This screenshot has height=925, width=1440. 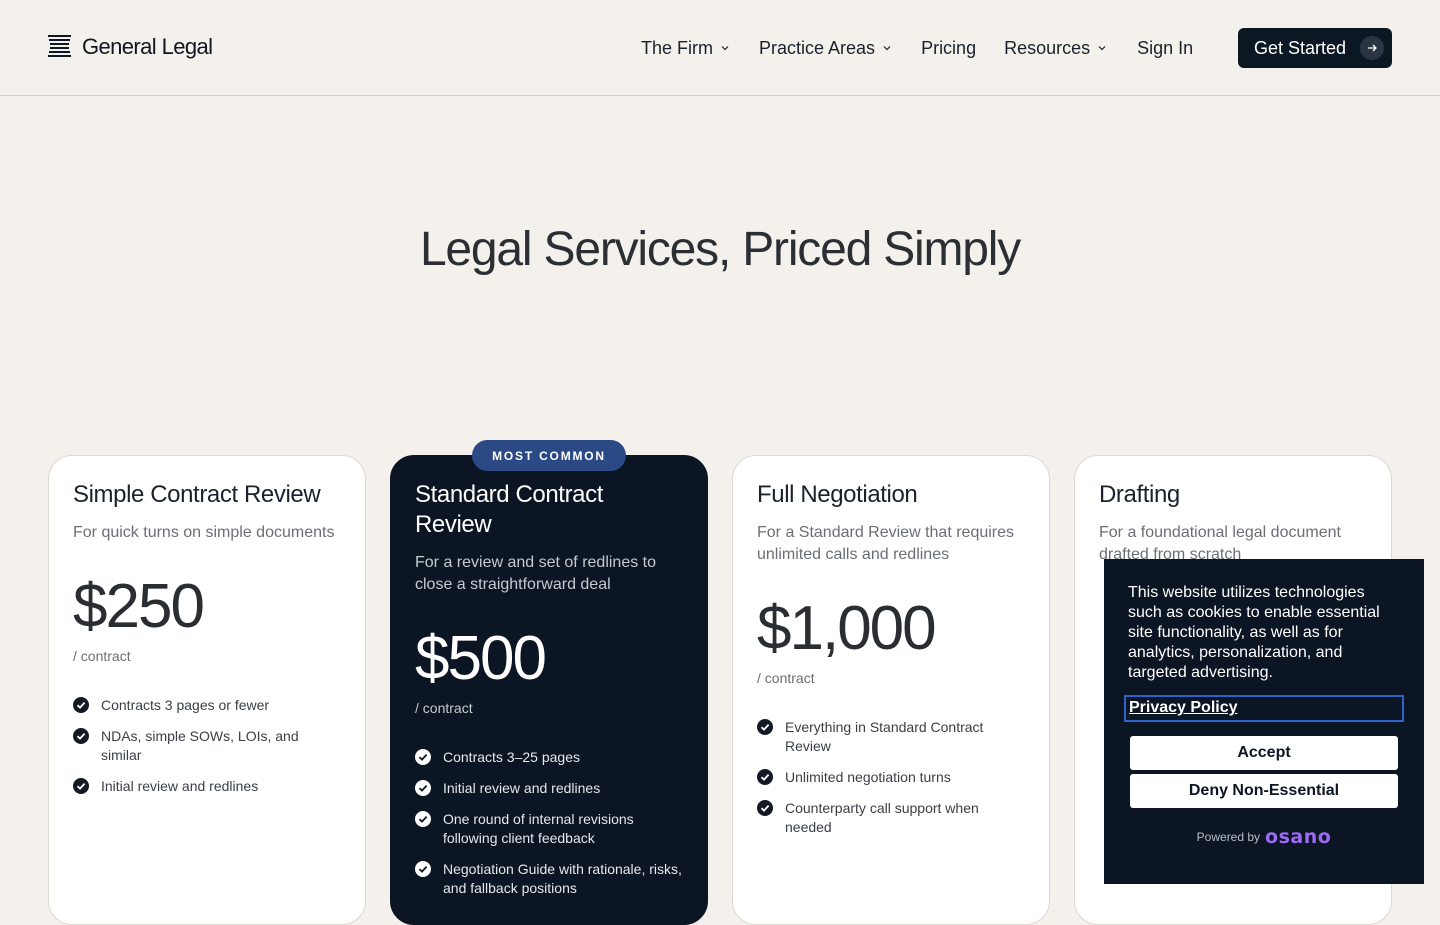 I want to click on plan-description: For quick turns on simple documents, so click(x=204, y=532).